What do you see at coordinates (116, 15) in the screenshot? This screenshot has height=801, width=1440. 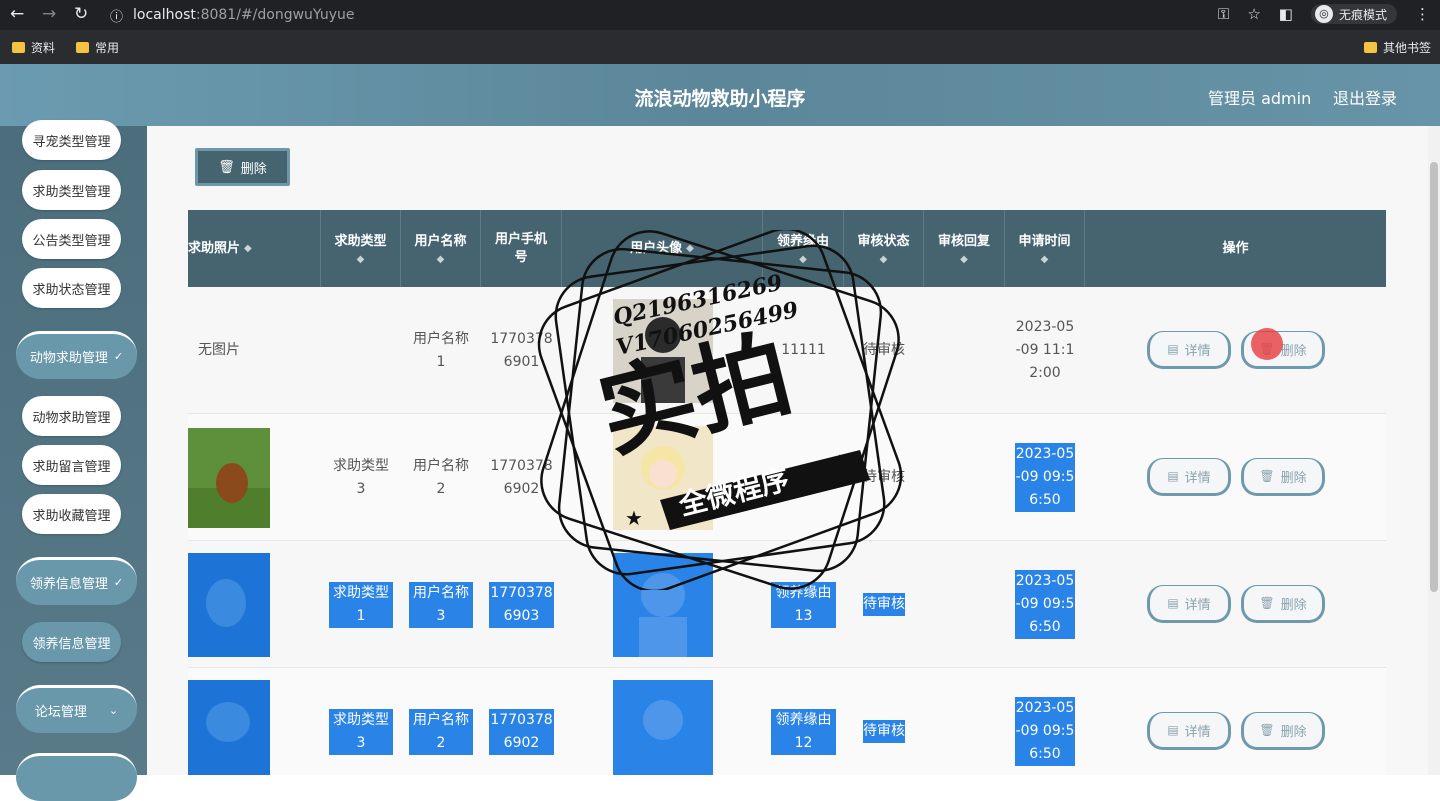 I see `info-icon: ⓘ` at bounding box center [116, 15].